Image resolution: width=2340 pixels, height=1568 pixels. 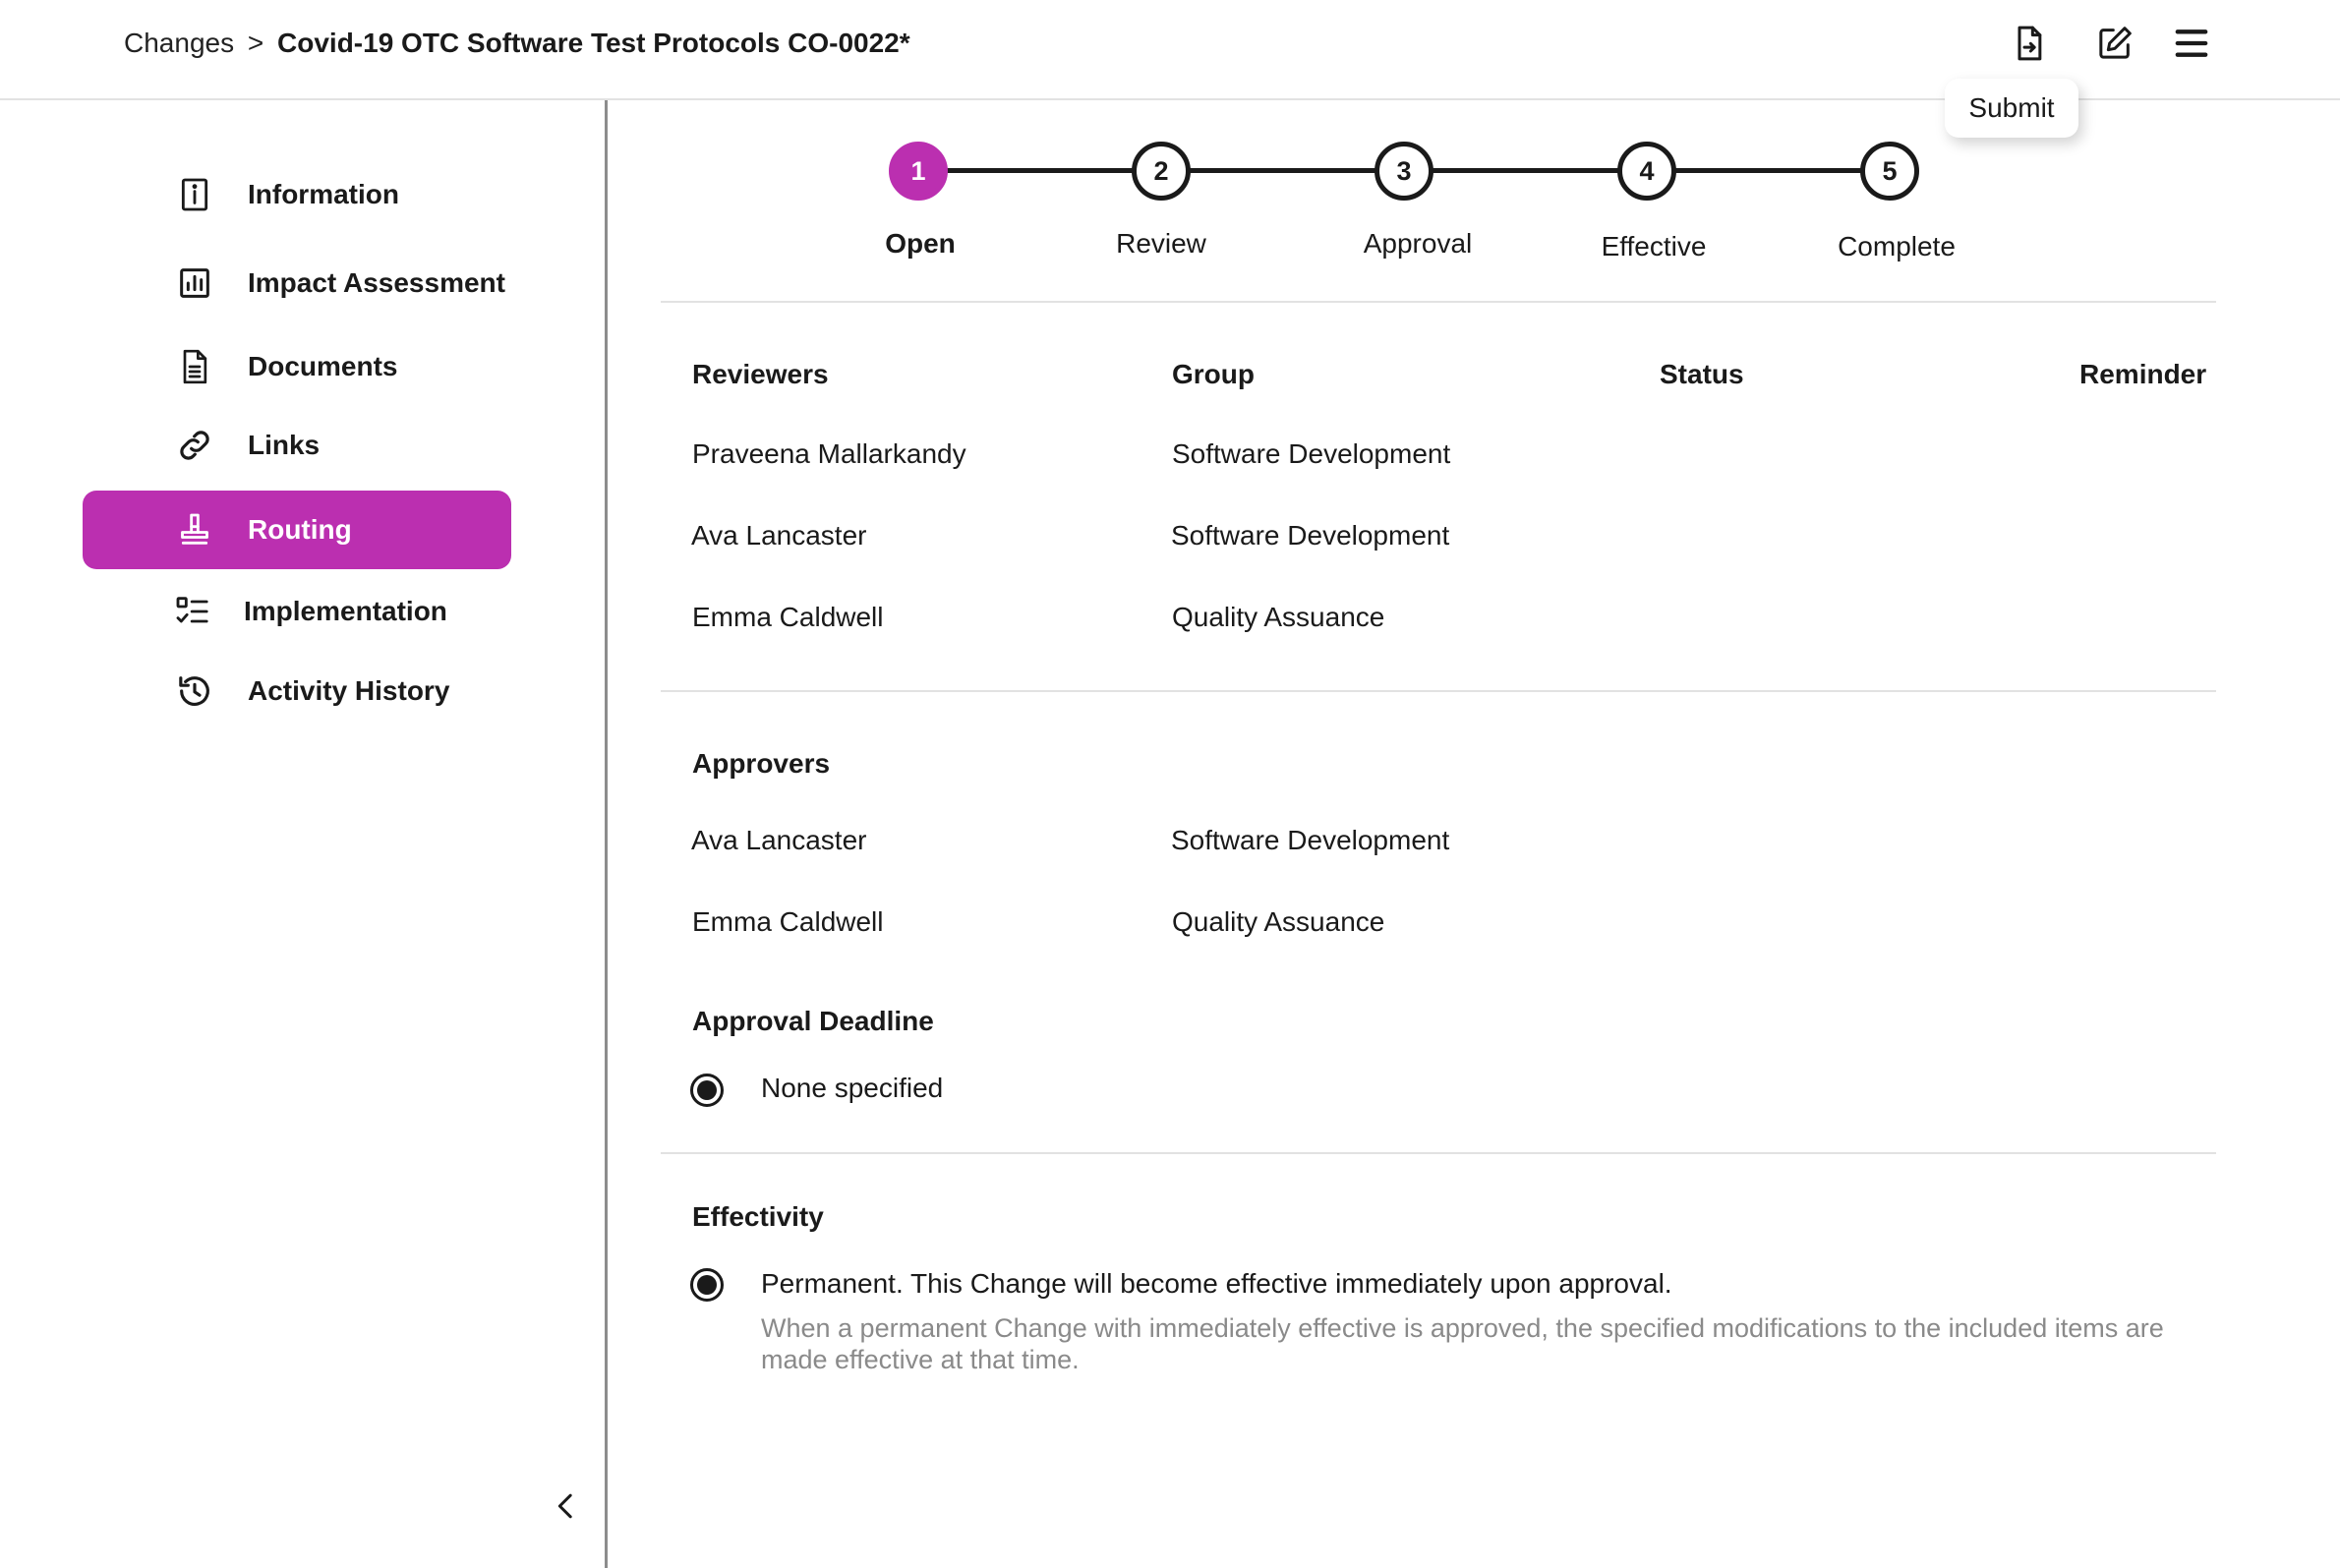 I want to click on approver-group: Quality Assuance, so click(x=1278, y=921).